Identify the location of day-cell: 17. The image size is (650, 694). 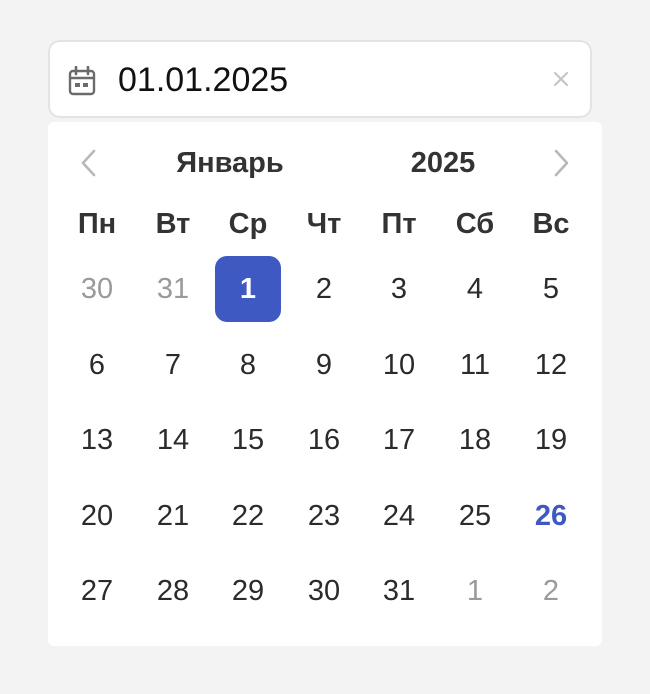
(399, 440).